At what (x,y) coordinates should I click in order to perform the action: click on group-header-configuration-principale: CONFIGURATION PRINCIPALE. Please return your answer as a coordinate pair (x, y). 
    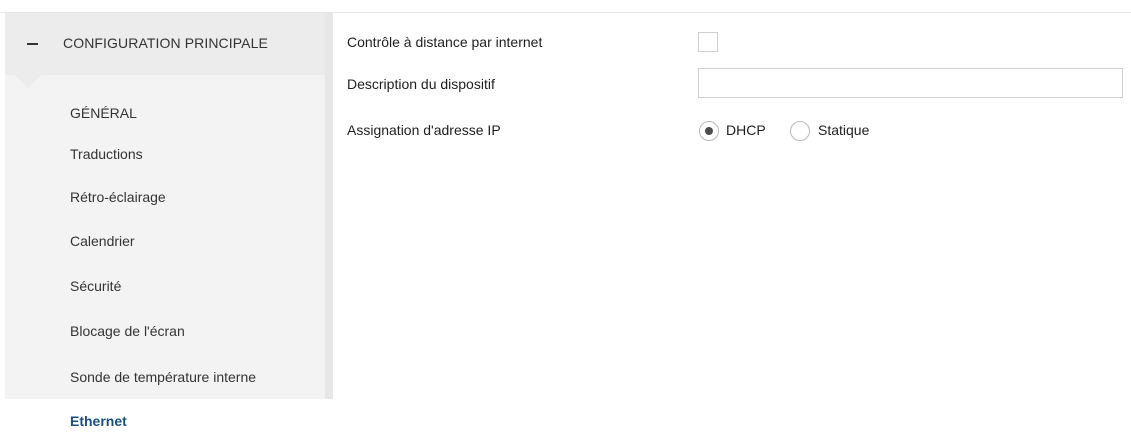
    Looking at the image, I should click on (165, 44).